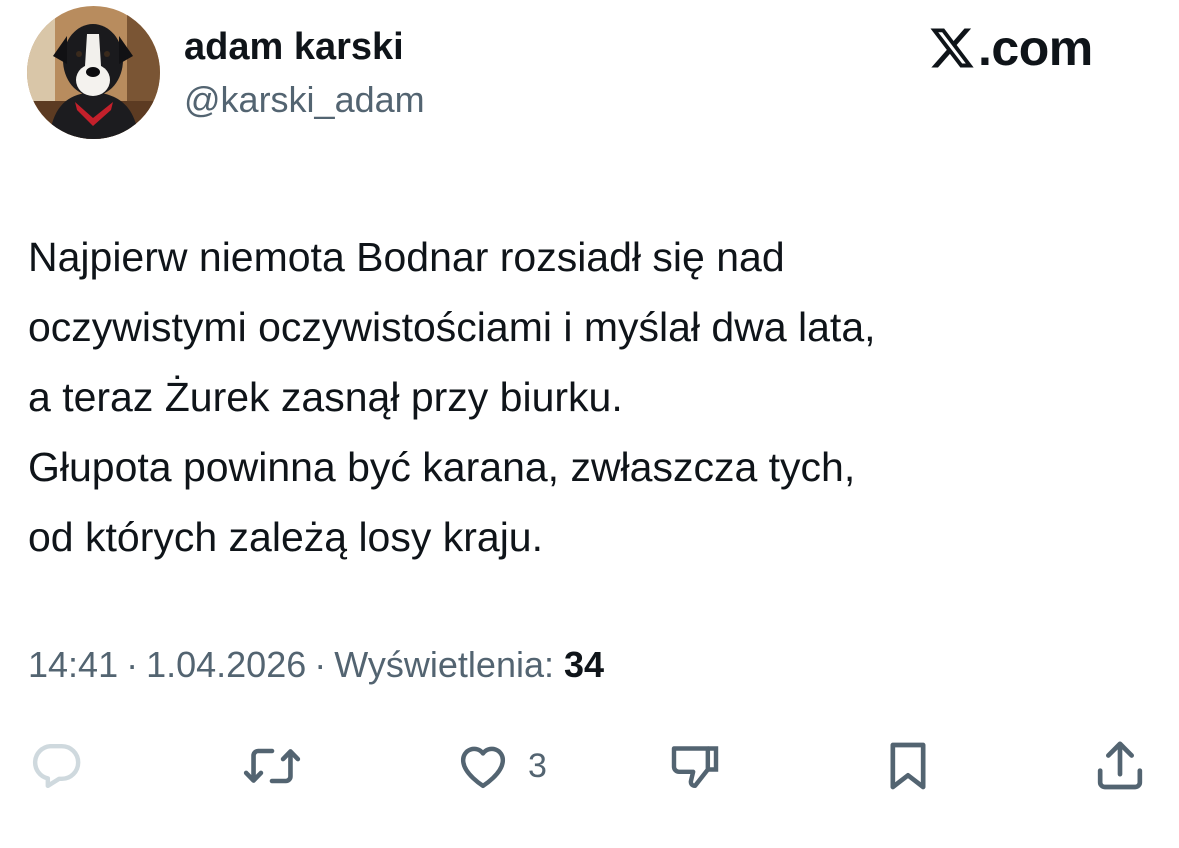  I want to click on avatar, so click(93, 72).